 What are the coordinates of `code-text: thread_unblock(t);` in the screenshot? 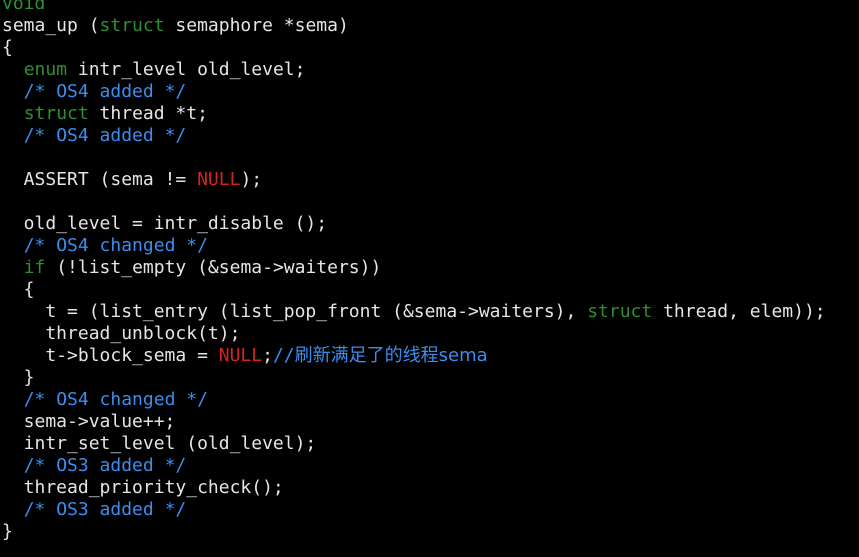 It's located at (121, 333).